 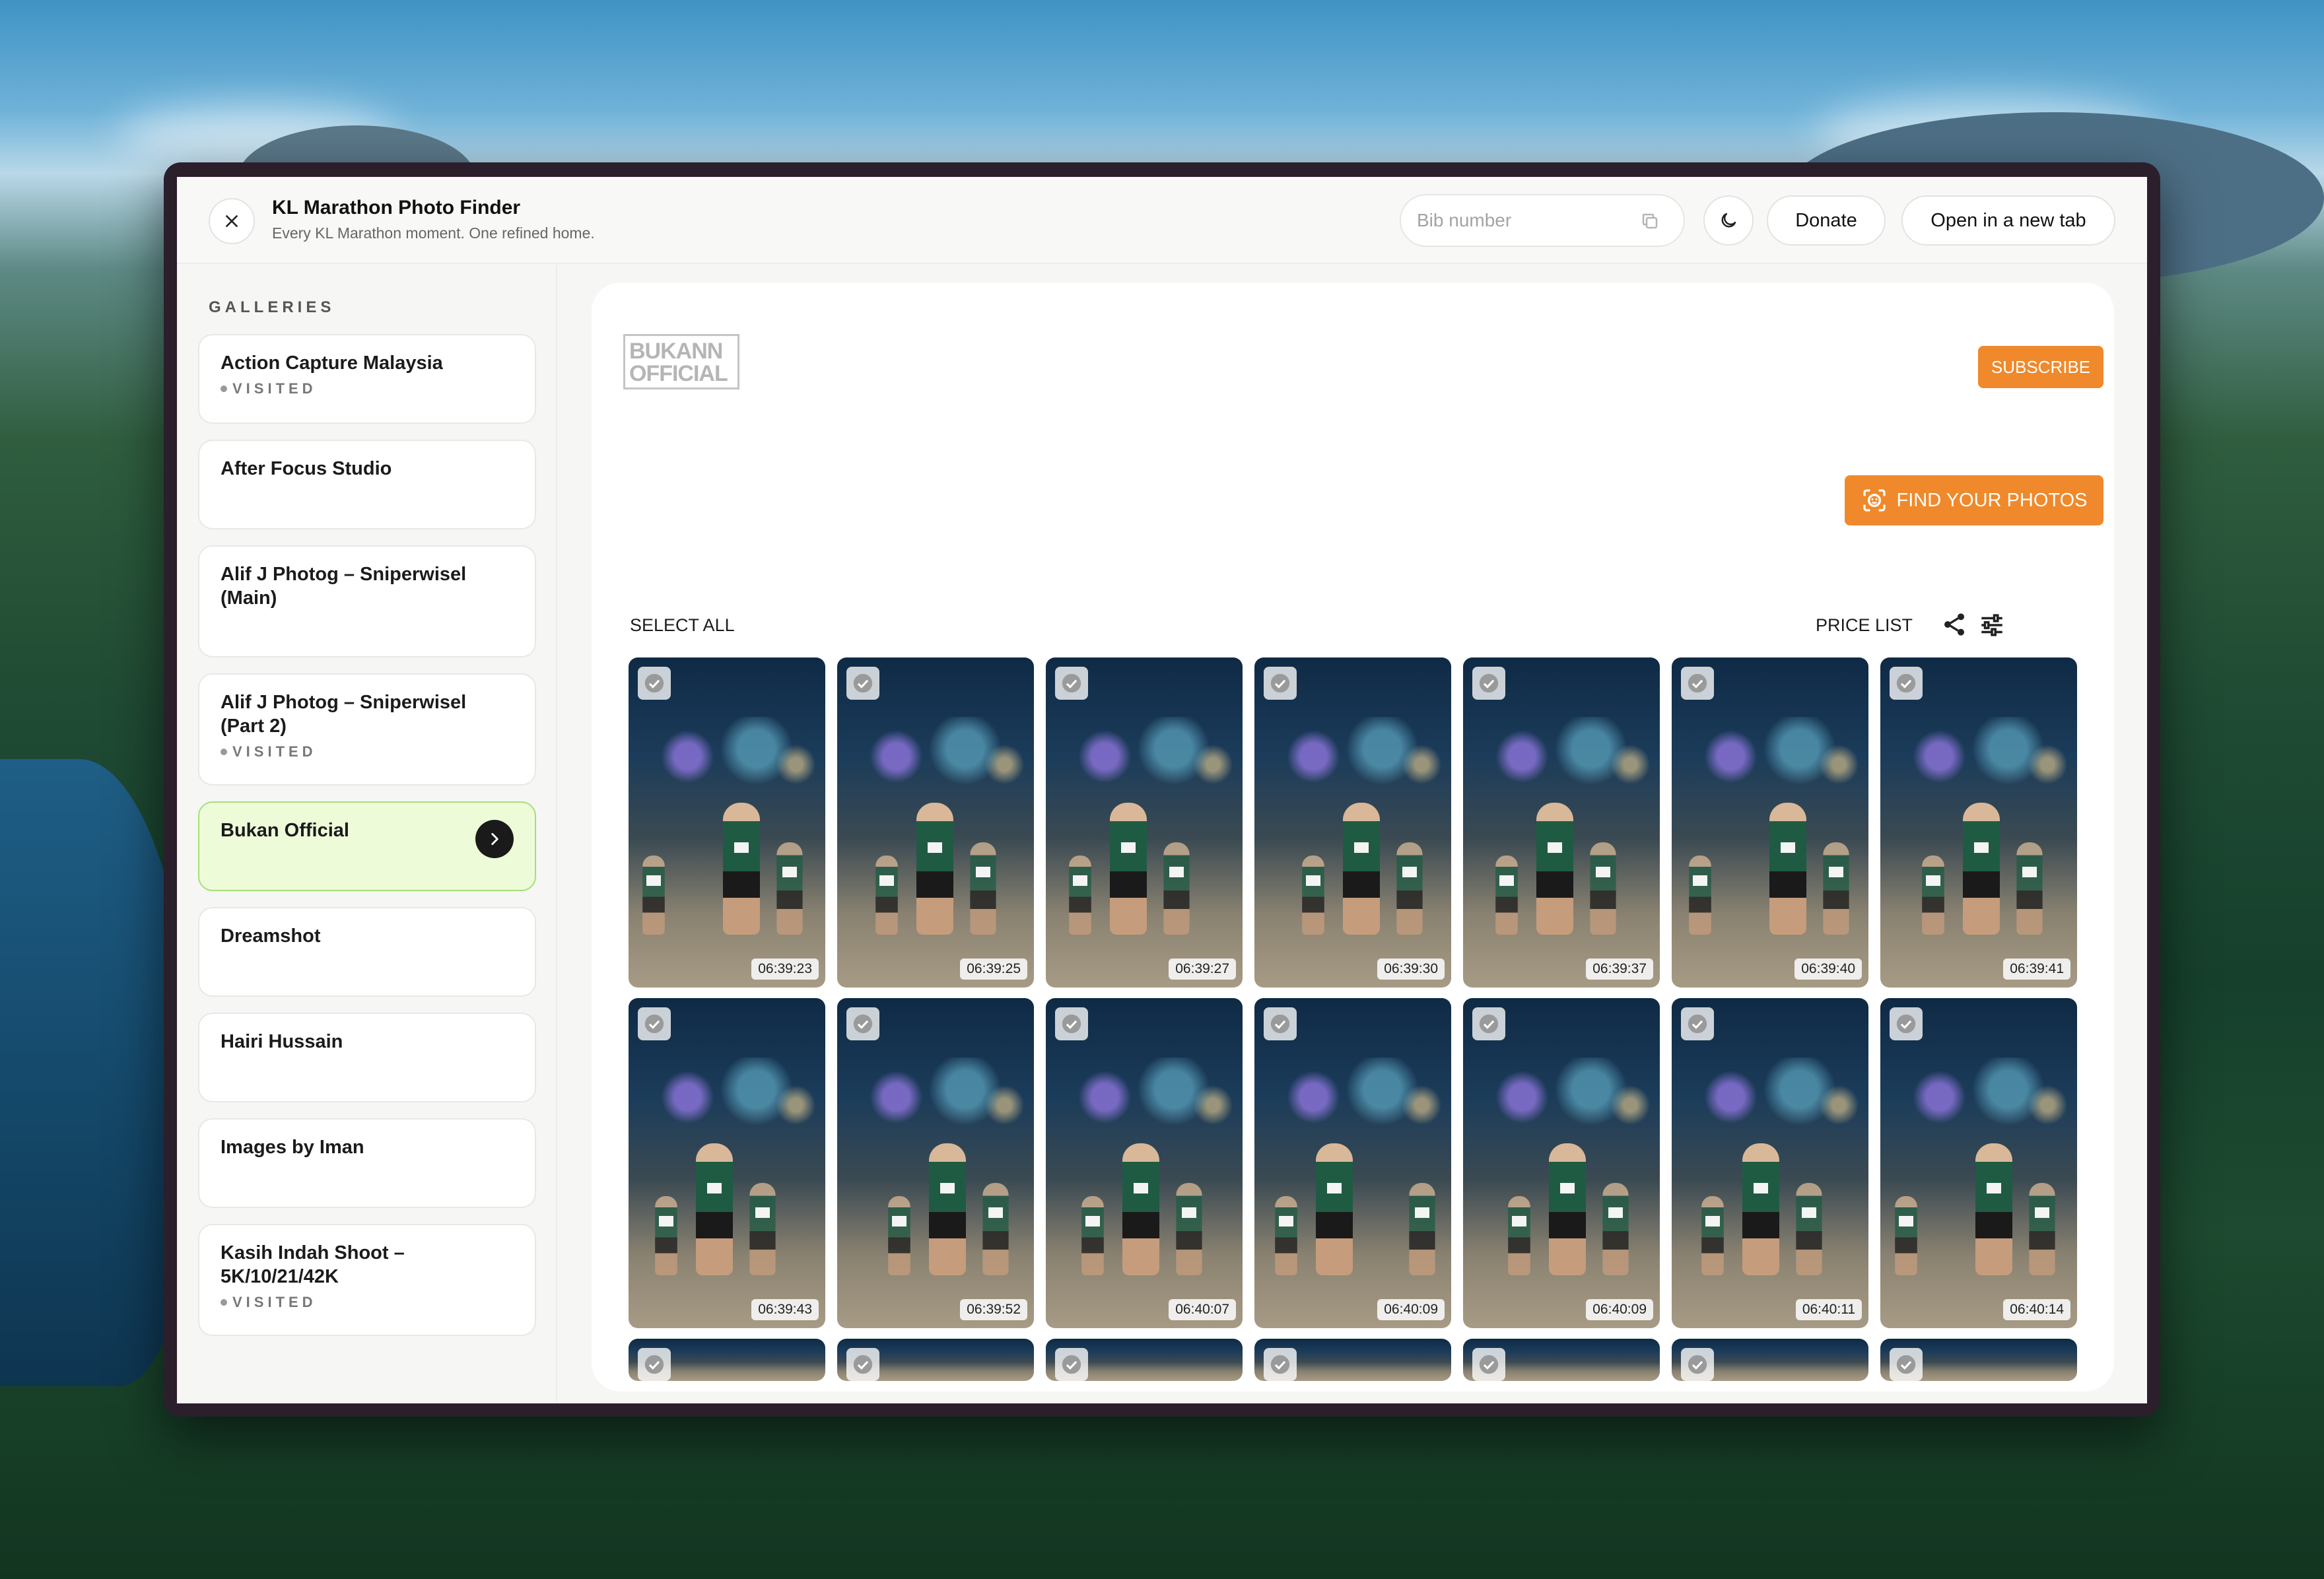 I want to click on photo-thumbnail: 06:39:30, so click(x=1353, y=822).